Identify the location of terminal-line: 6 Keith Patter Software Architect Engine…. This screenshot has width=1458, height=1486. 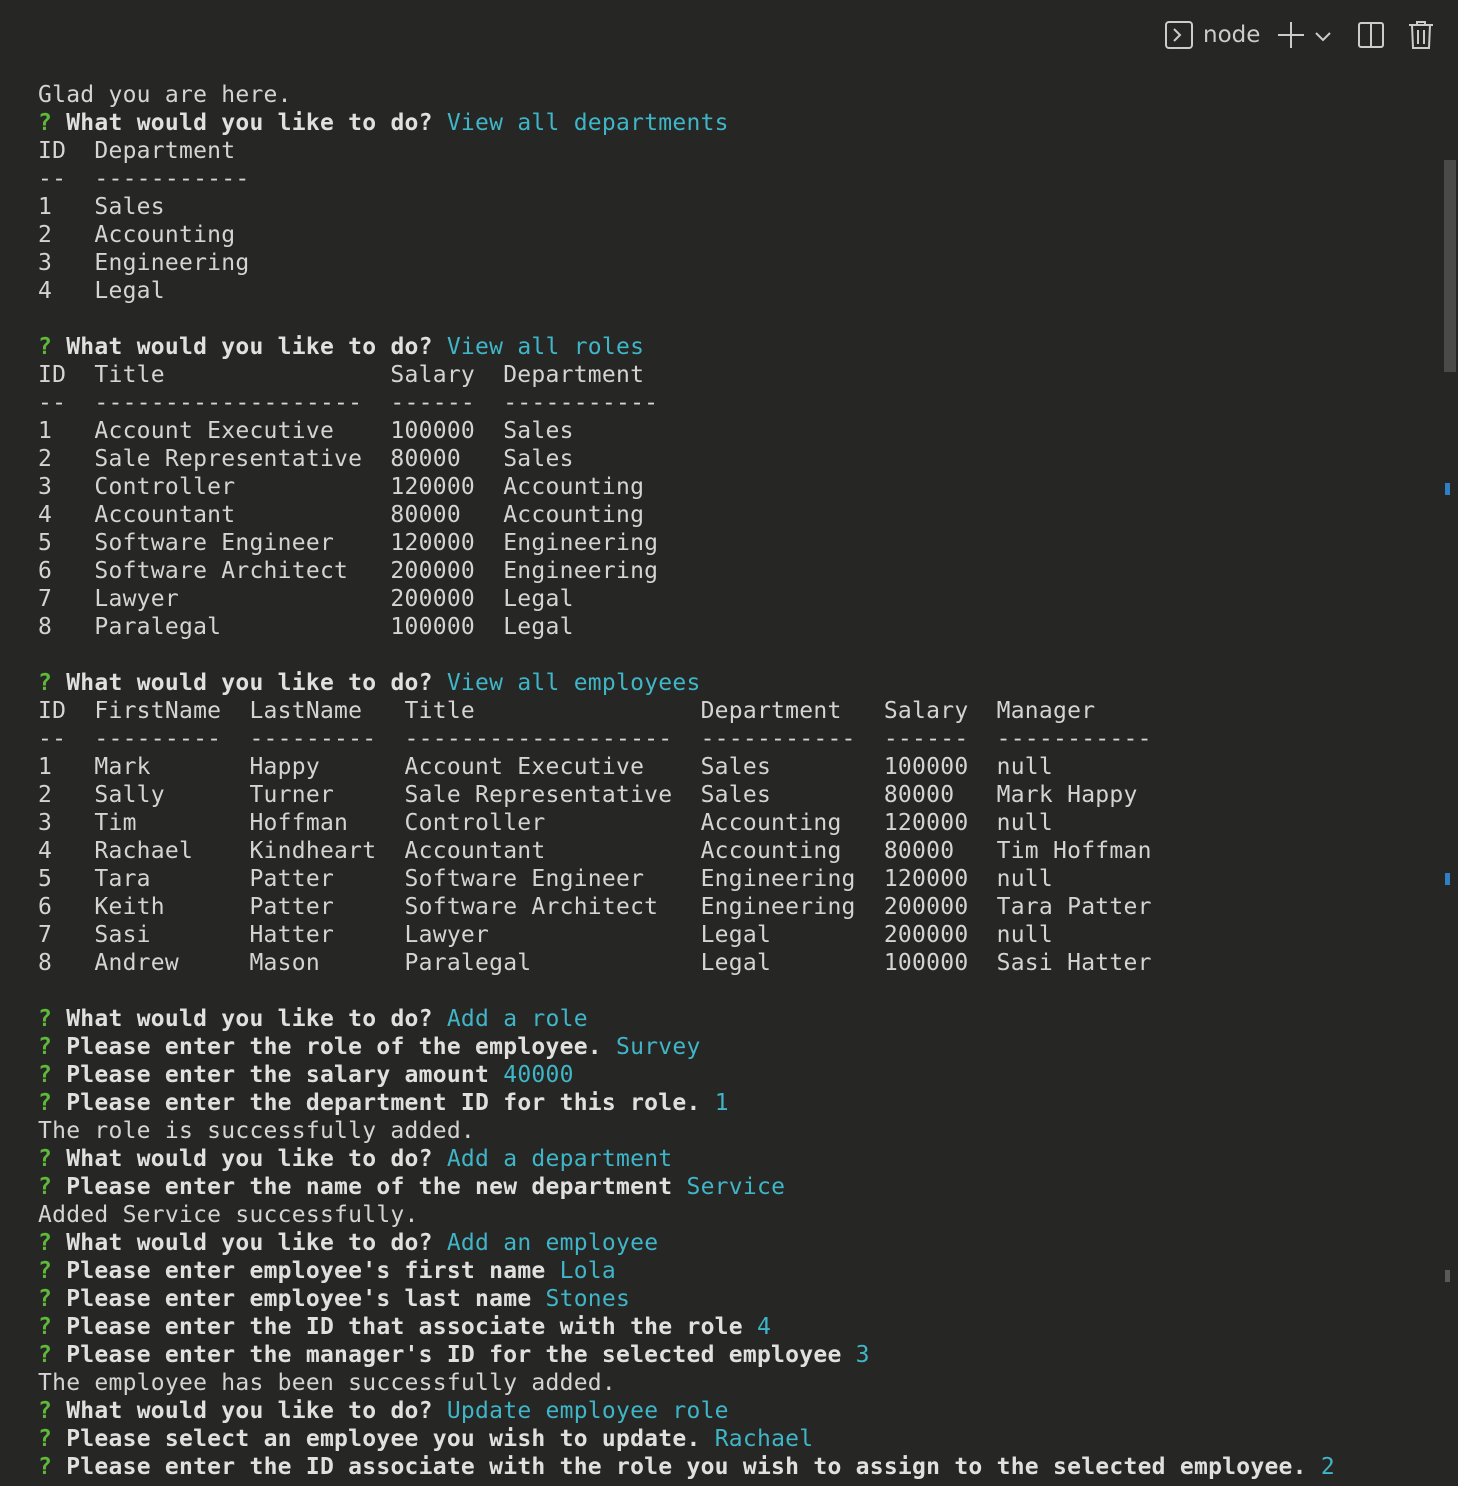
(733, 907).